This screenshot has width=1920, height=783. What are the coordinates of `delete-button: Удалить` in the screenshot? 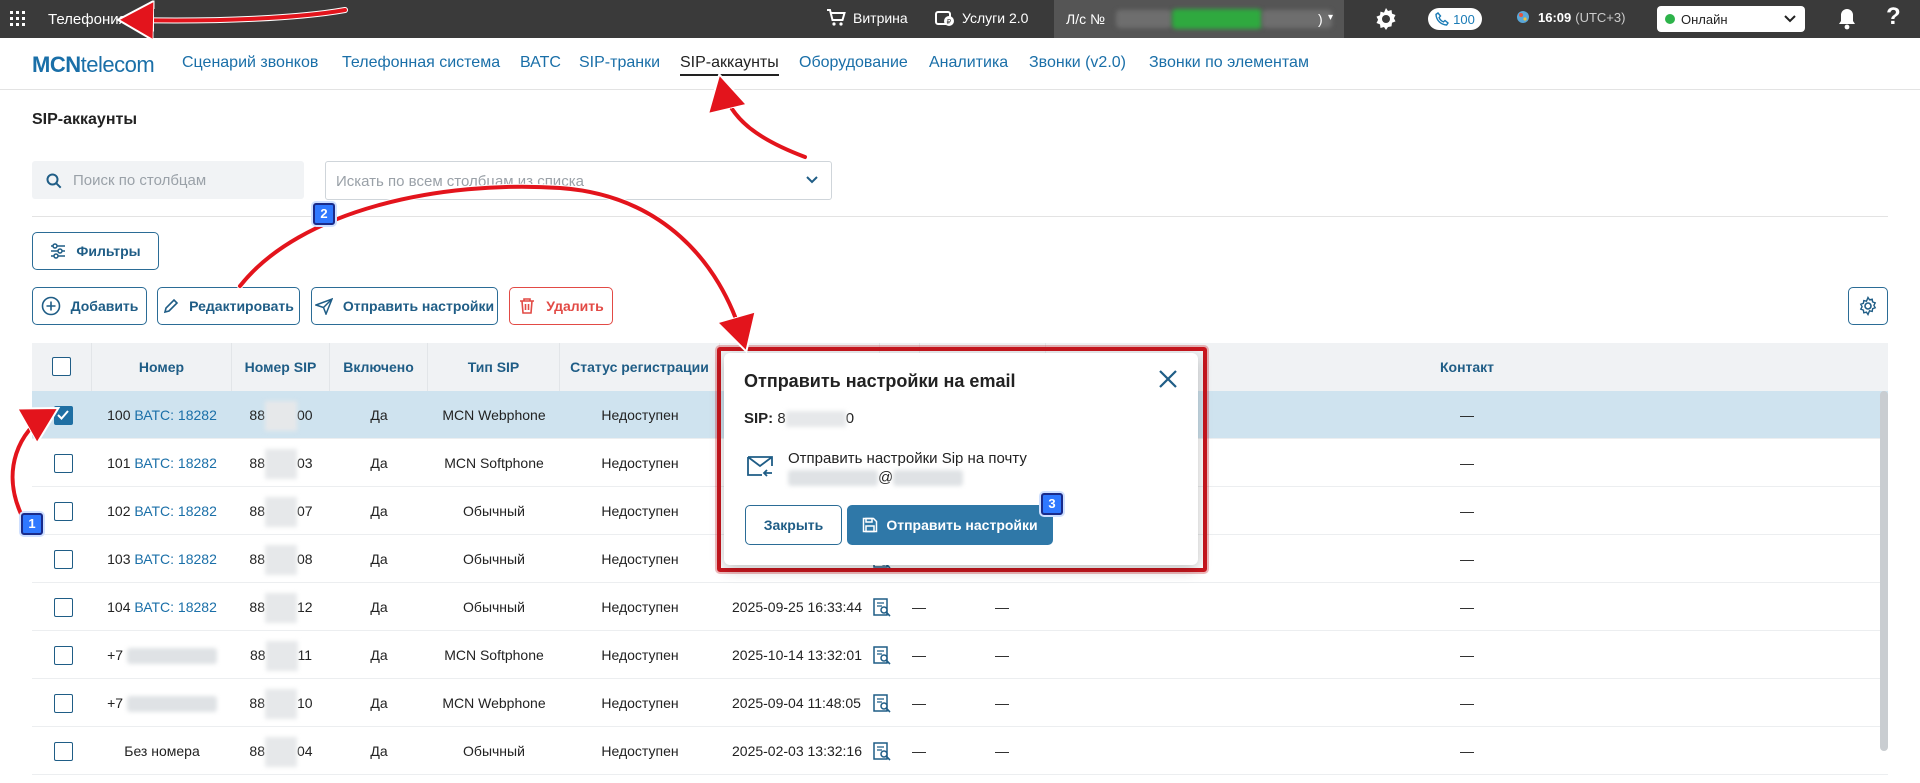 It's located at (561, 306).